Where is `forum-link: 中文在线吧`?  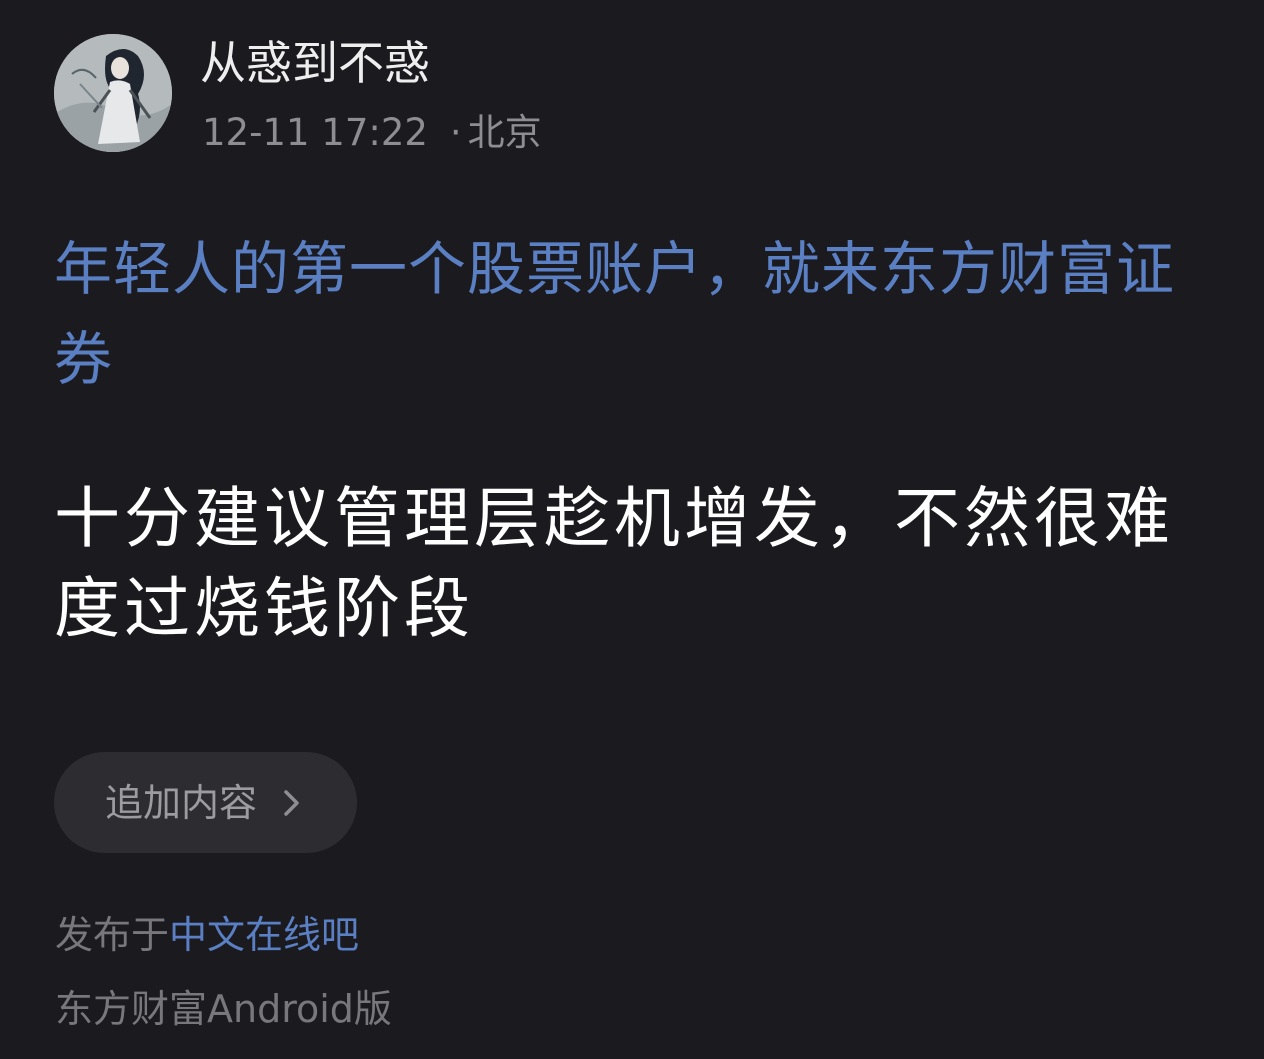
forum-link: 中文在线吧 is located at coordinates (264, 935).